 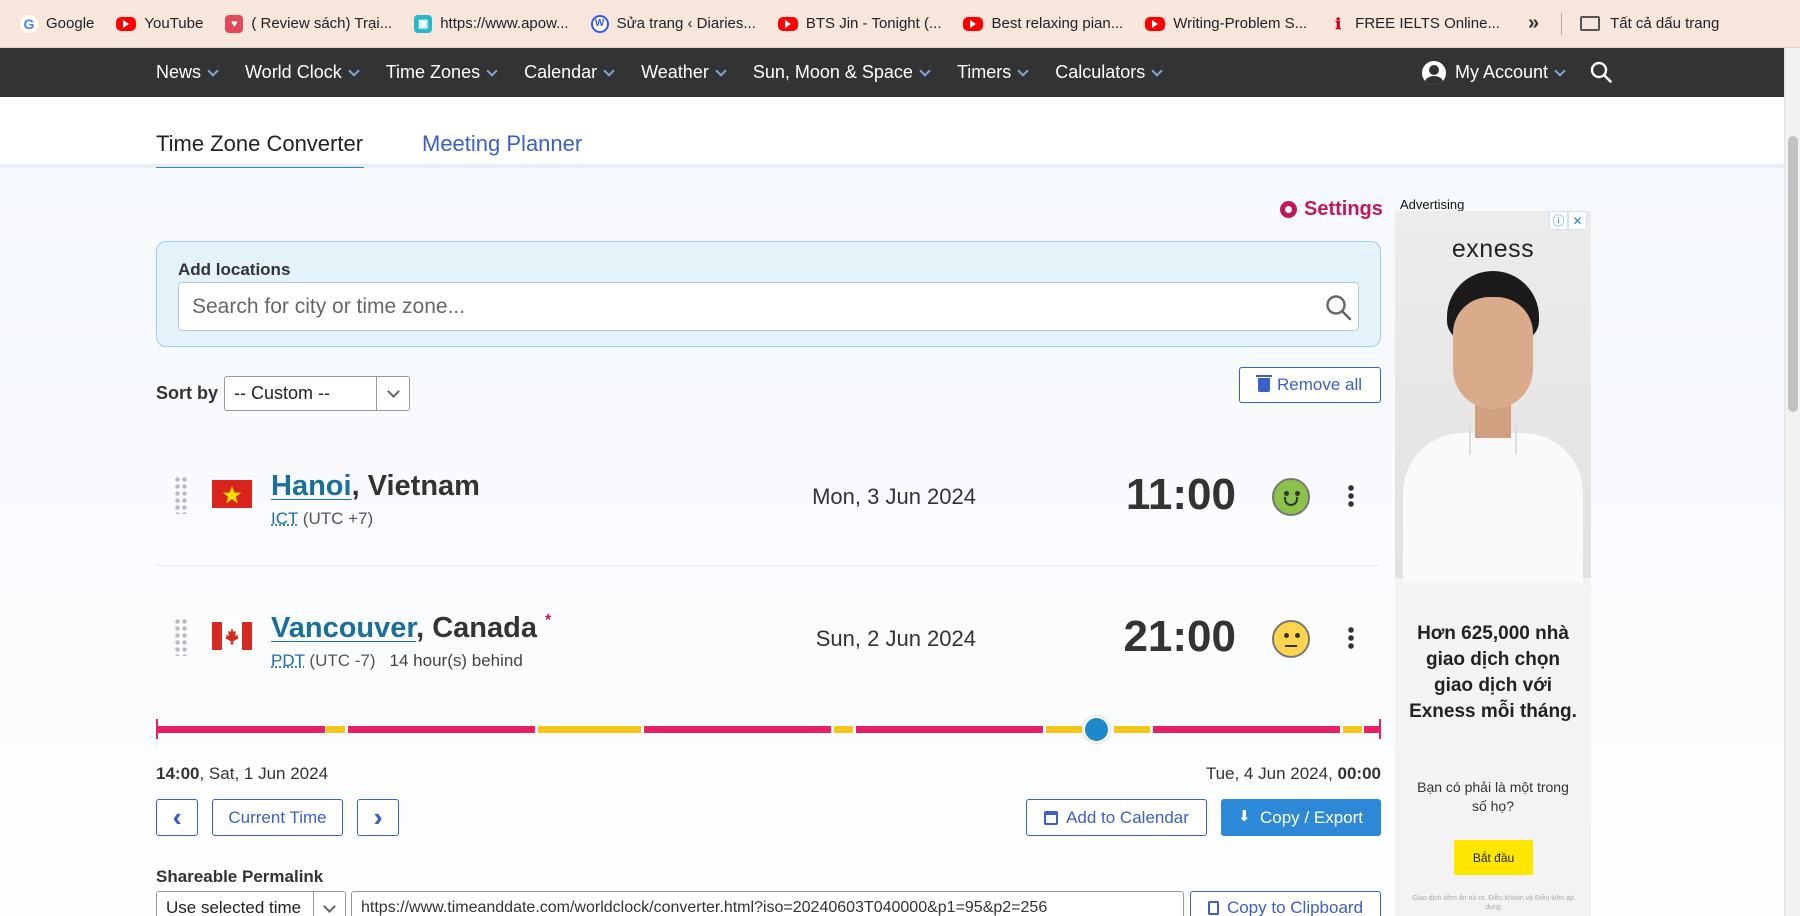 I want to click on ad-close-icon: ✕, so click(x=1577, y=220).